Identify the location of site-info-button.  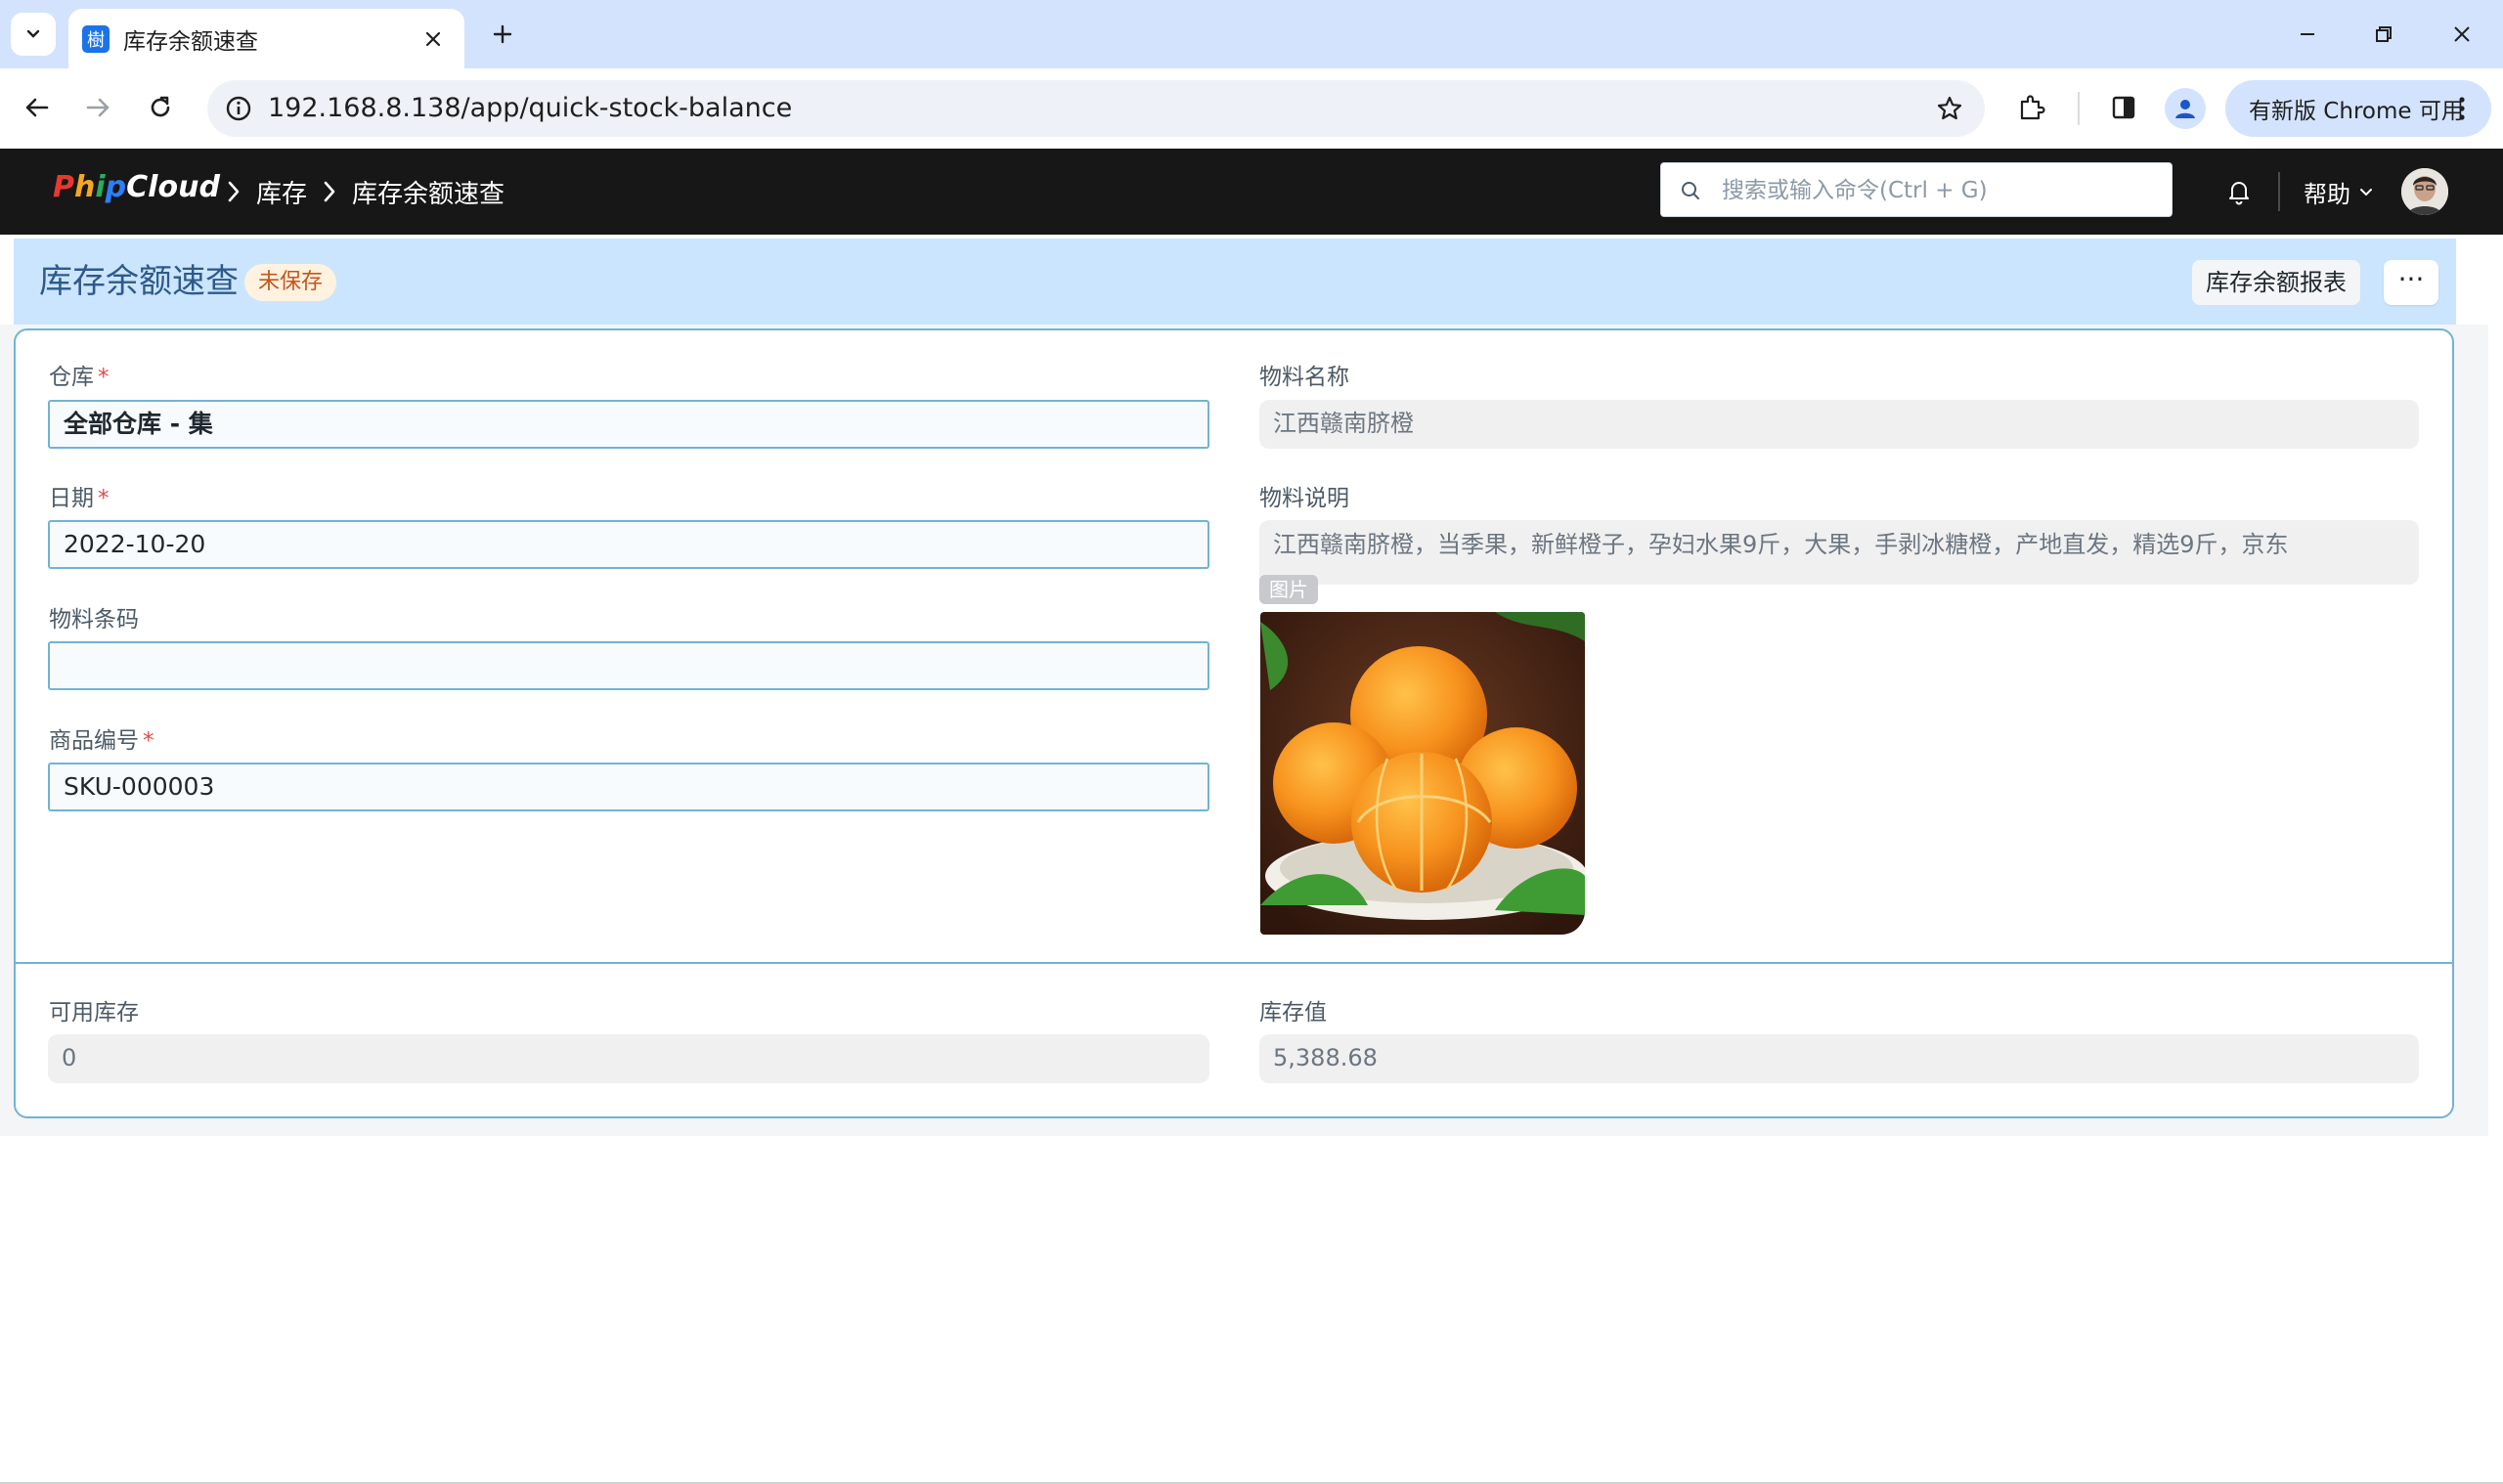
(238, 108).